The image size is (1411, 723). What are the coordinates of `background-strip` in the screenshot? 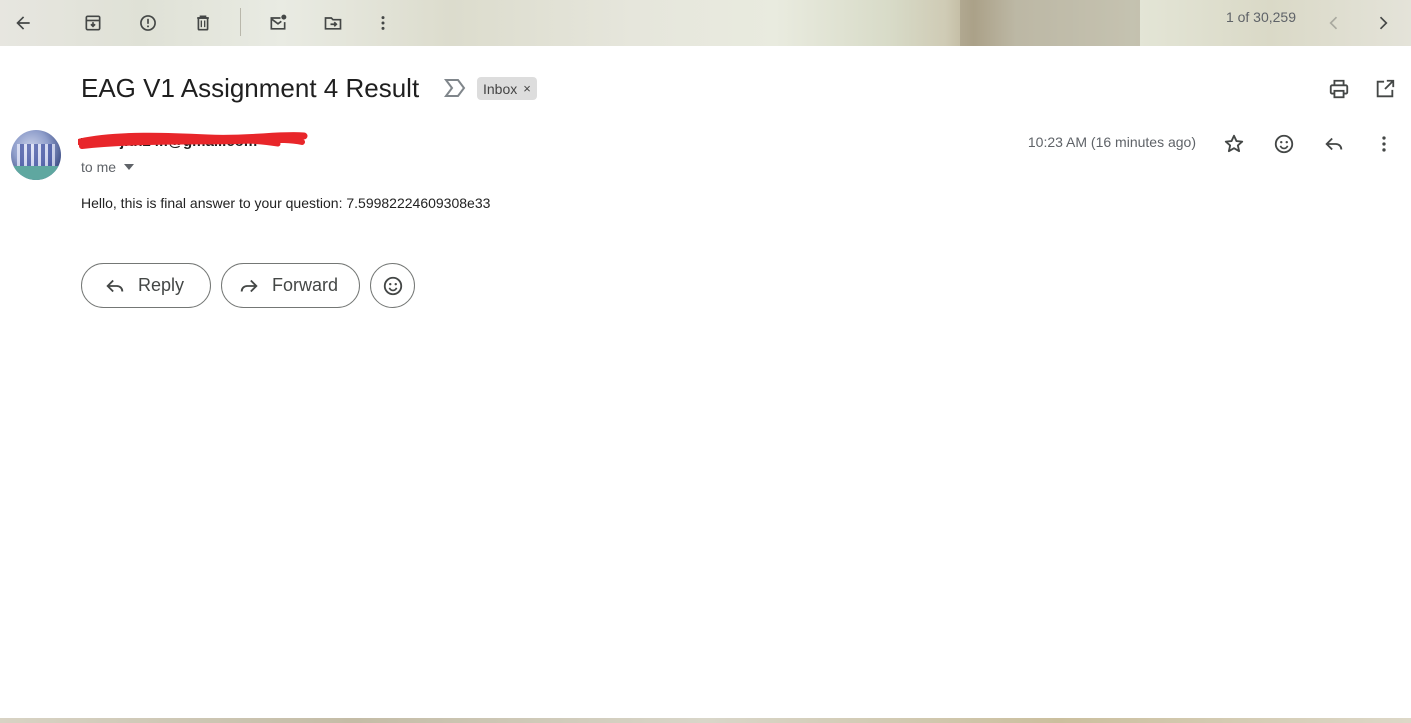 It's located at (705, 720).